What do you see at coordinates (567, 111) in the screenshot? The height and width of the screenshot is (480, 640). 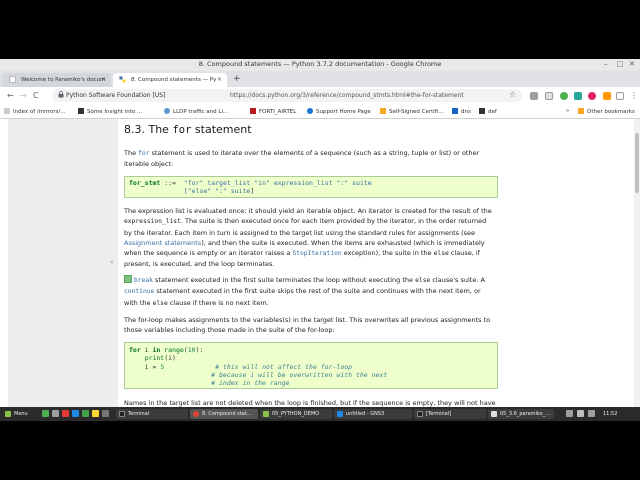 I see `bookmarks-overflow: »` at bounding box center [567, 111].